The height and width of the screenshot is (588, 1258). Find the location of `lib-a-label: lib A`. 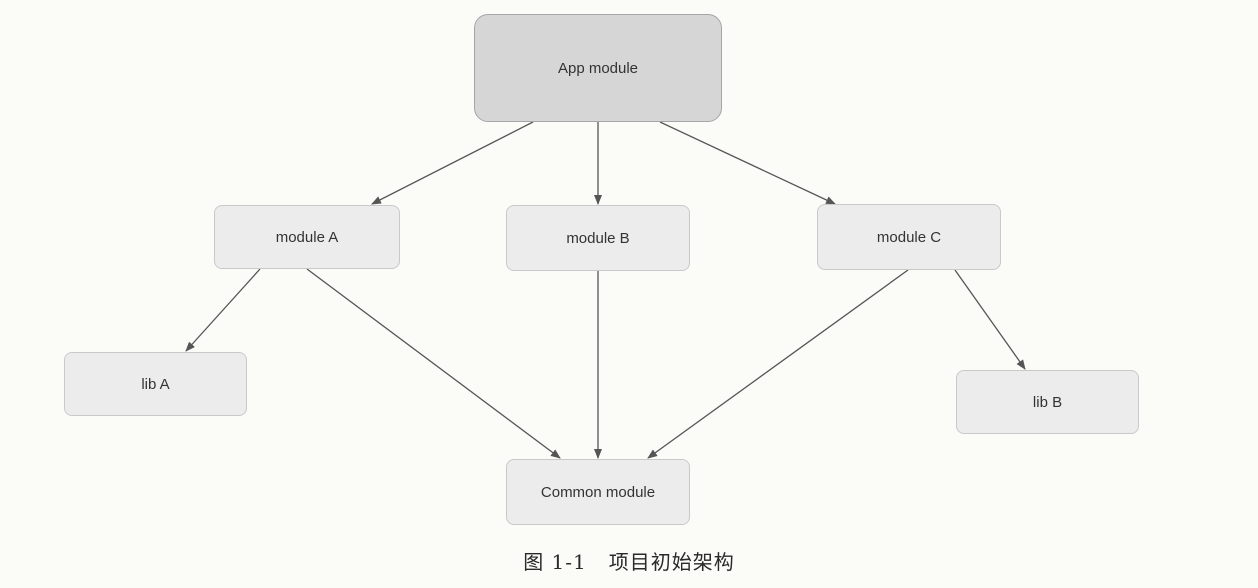

lib-a-label: lib A is located at coordinates (155, 384).